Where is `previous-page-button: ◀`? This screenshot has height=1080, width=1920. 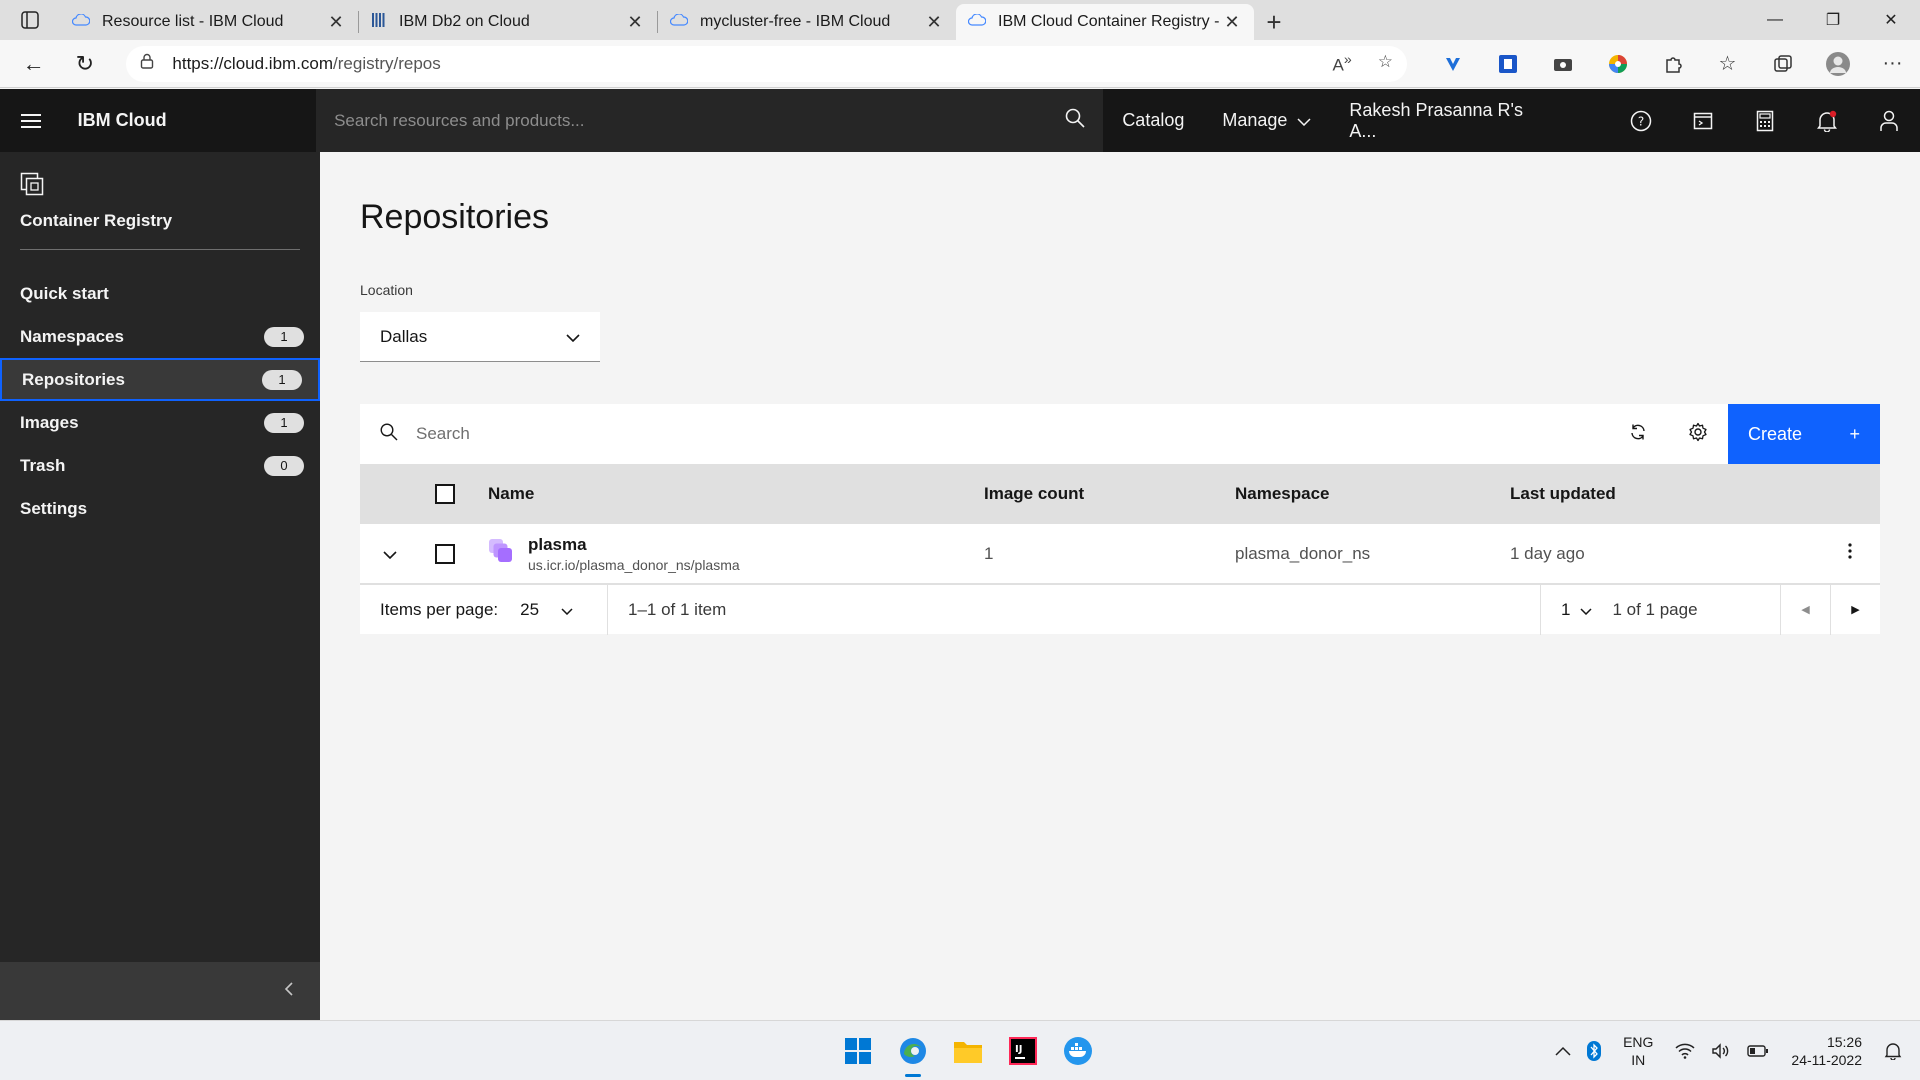 previous-page-button: ◀ is located at coordinates (1805, 609).